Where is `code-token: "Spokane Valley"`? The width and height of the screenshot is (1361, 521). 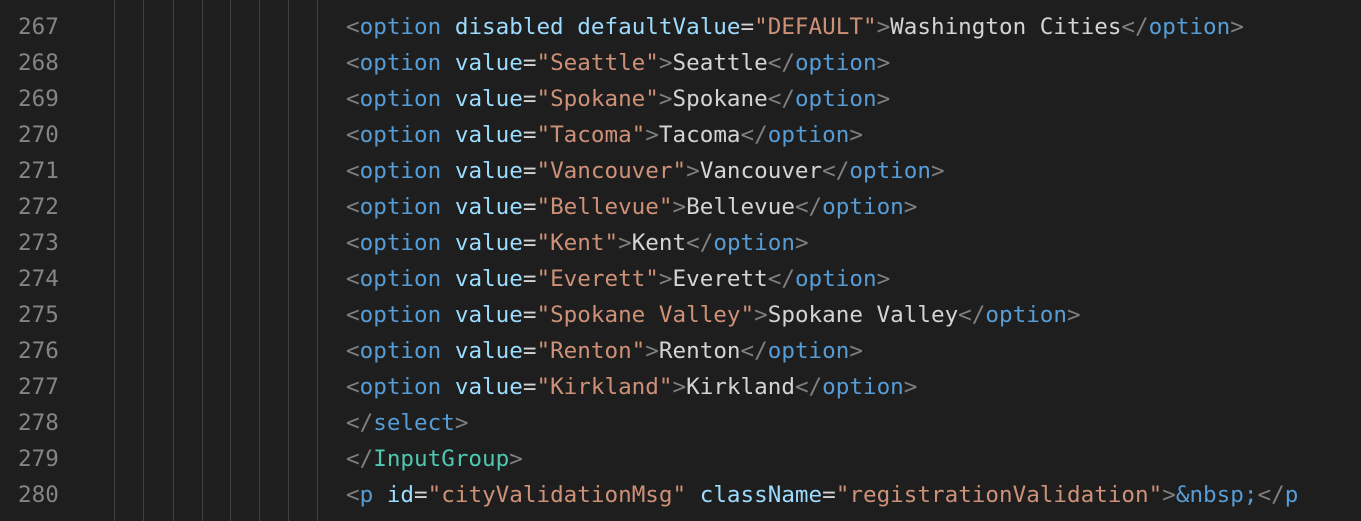
code-token: "Spokane Valley" is located at coordinates (645, 315).